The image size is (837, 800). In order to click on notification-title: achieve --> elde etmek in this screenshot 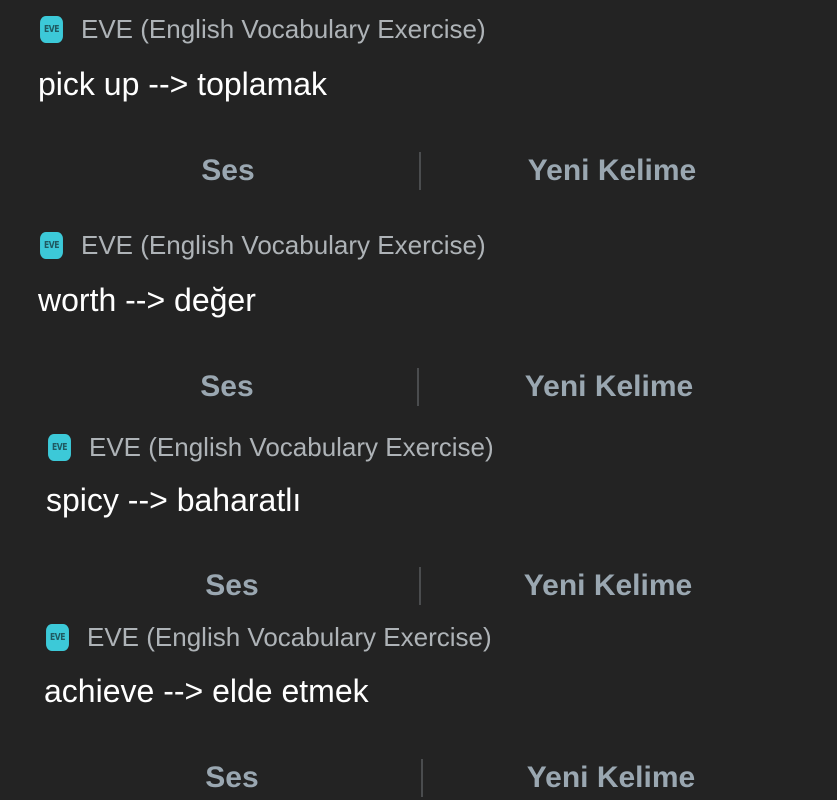, I will do `click(206, 691)`.